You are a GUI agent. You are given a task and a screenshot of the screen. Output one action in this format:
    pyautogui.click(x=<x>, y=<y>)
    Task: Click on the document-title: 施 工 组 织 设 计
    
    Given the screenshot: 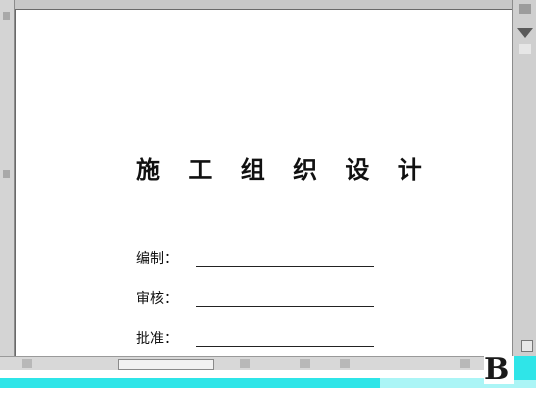 What is the action you would take?
    pyautogui.click(x=284, y=169)
    